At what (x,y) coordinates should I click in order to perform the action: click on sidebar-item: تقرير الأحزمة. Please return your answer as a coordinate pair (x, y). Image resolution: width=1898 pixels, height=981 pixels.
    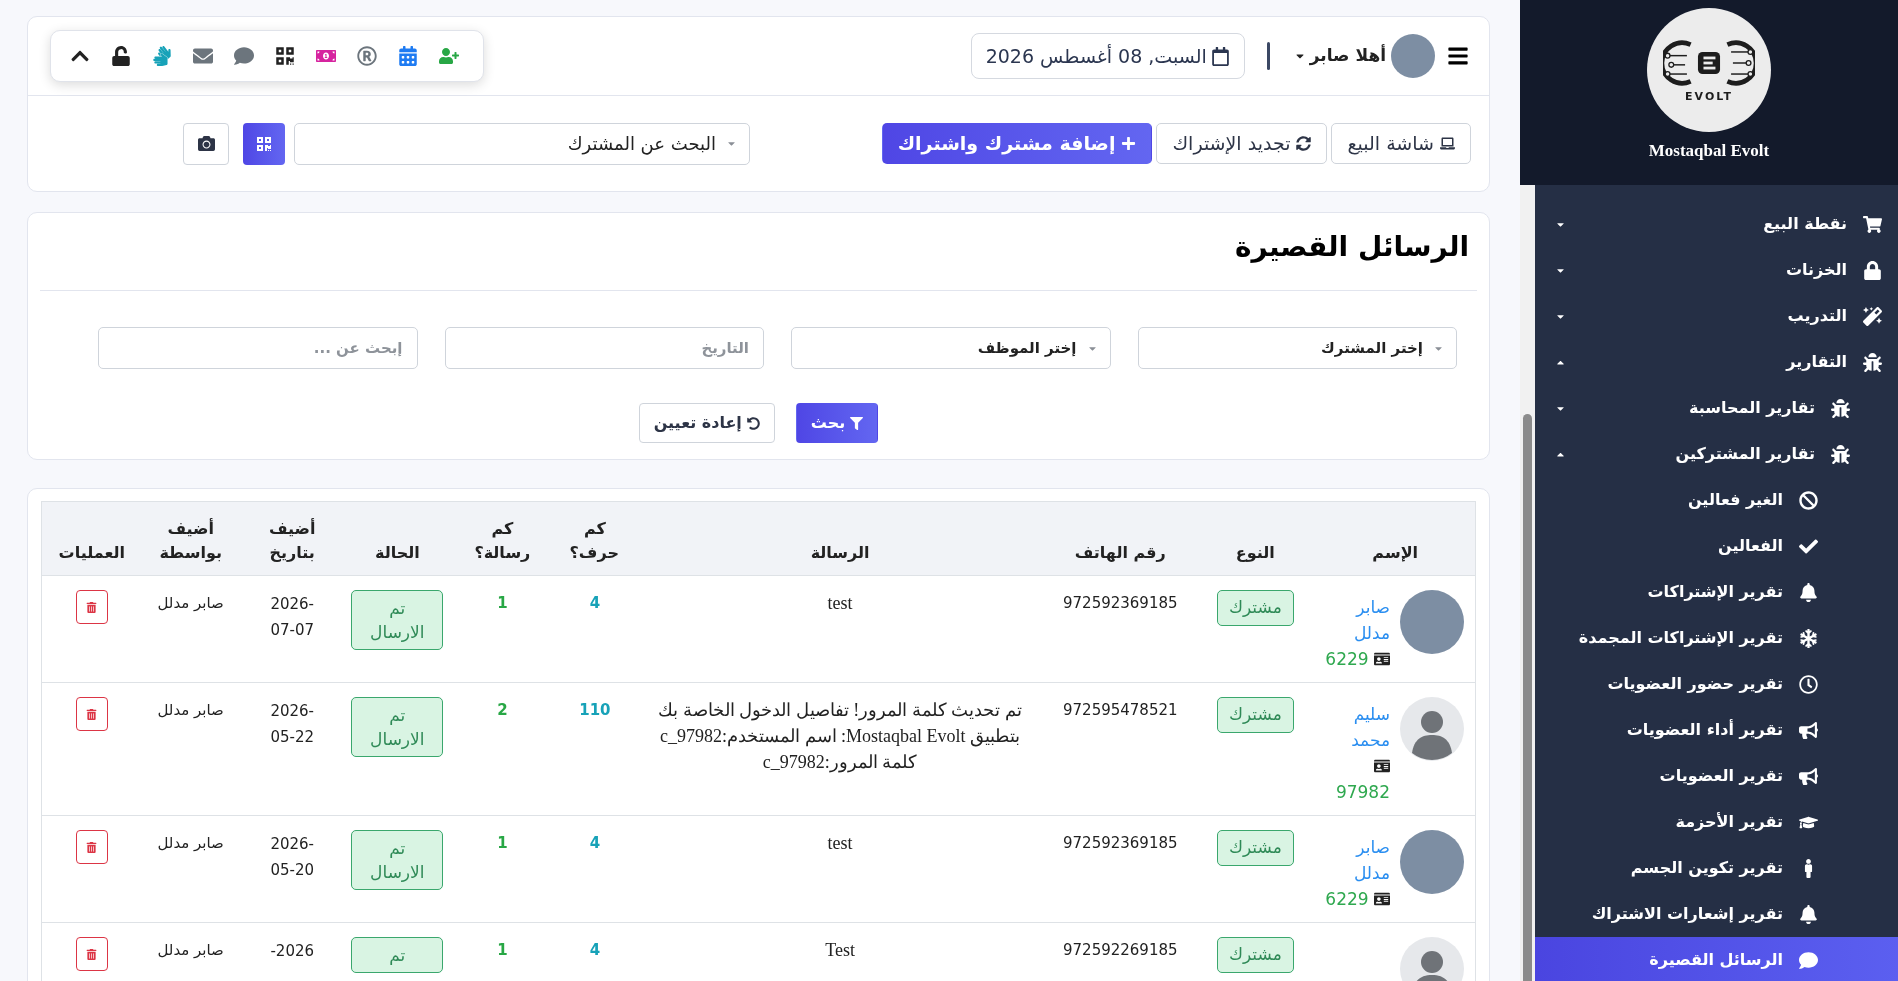
    Looking at the image, I should click on (1716, 822).